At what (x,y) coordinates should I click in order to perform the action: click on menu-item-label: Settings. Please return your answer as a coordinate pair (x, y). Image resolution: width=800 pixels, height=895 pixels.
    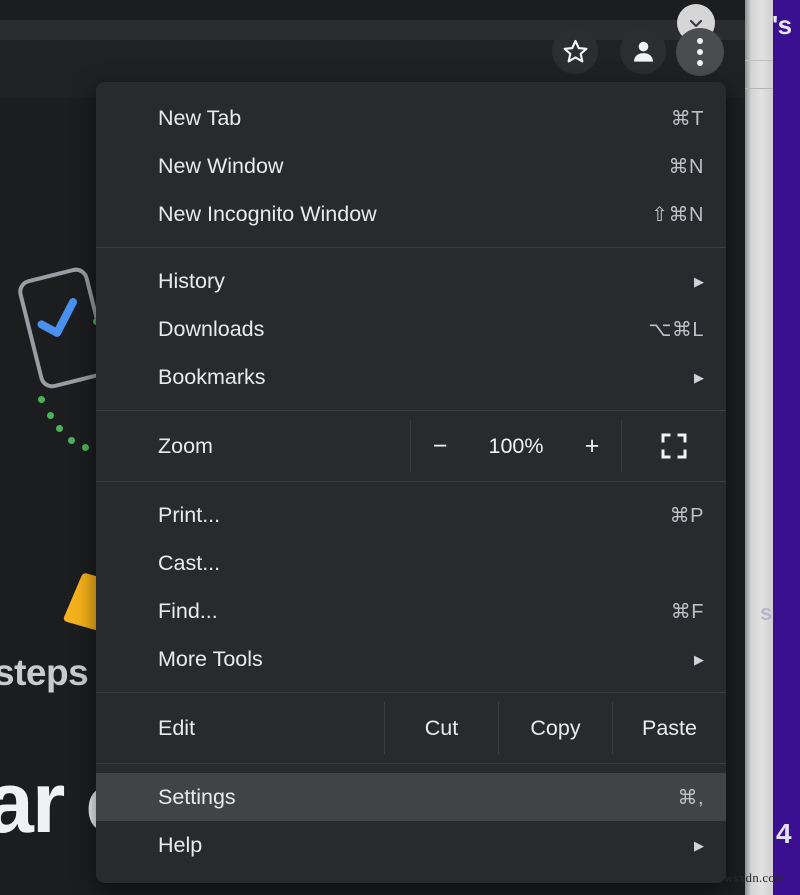
    Looking at the image, I should click on (197, 796).